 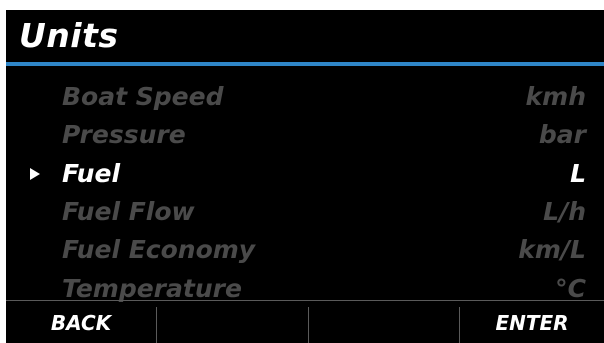 What do you see at coordinates (128, 211) in the screenshot?
I see `list-item-label: Fuel Flow` at bounding box center [128, 211].